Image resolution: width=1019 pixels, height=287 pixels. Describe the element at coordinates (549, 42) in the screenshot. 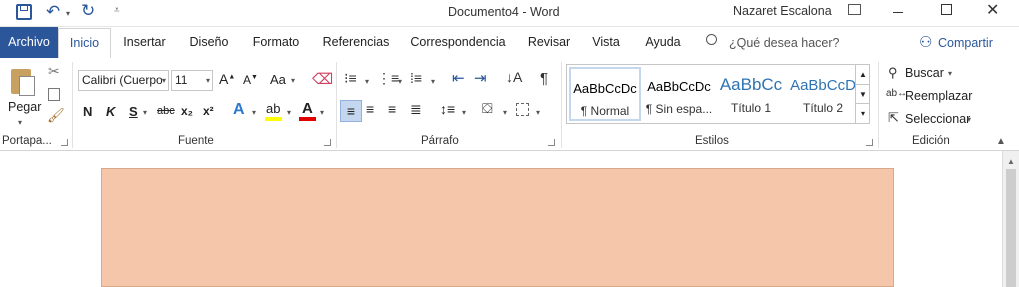

I see `tab-revisar: Revisar` at that location.